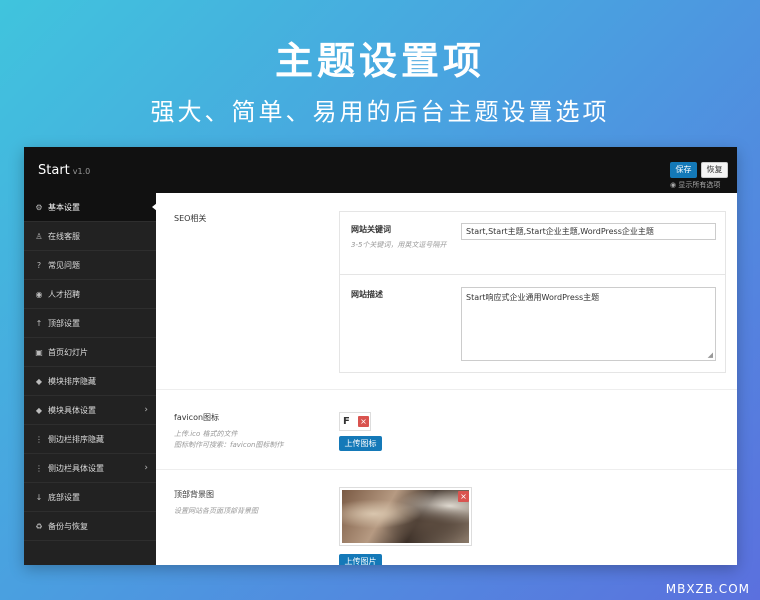  What do you see at coordinates (39, 323) in the screenshot?
I see `arrow-up-icon: ↑` at bounding box center [39, 323].